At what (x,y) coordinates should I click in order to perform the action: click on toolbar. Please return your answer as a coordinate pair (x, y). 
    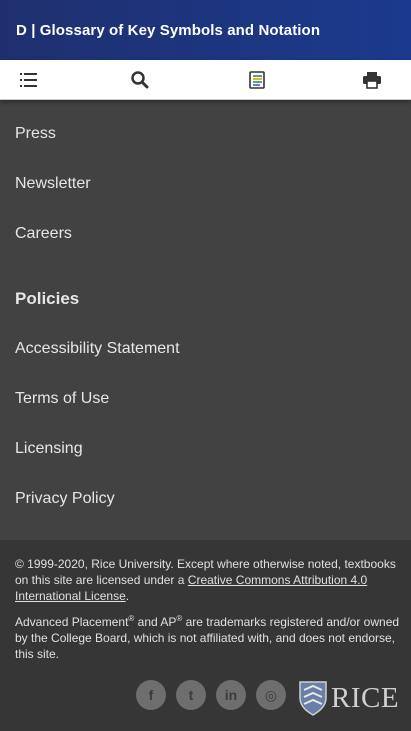
    Looking at the image, I should click on (205, 80).